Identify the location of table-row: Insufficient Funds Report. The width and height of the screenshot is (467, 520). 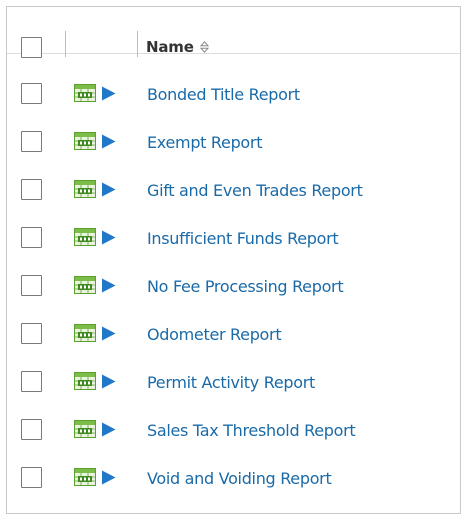
(233, 238).